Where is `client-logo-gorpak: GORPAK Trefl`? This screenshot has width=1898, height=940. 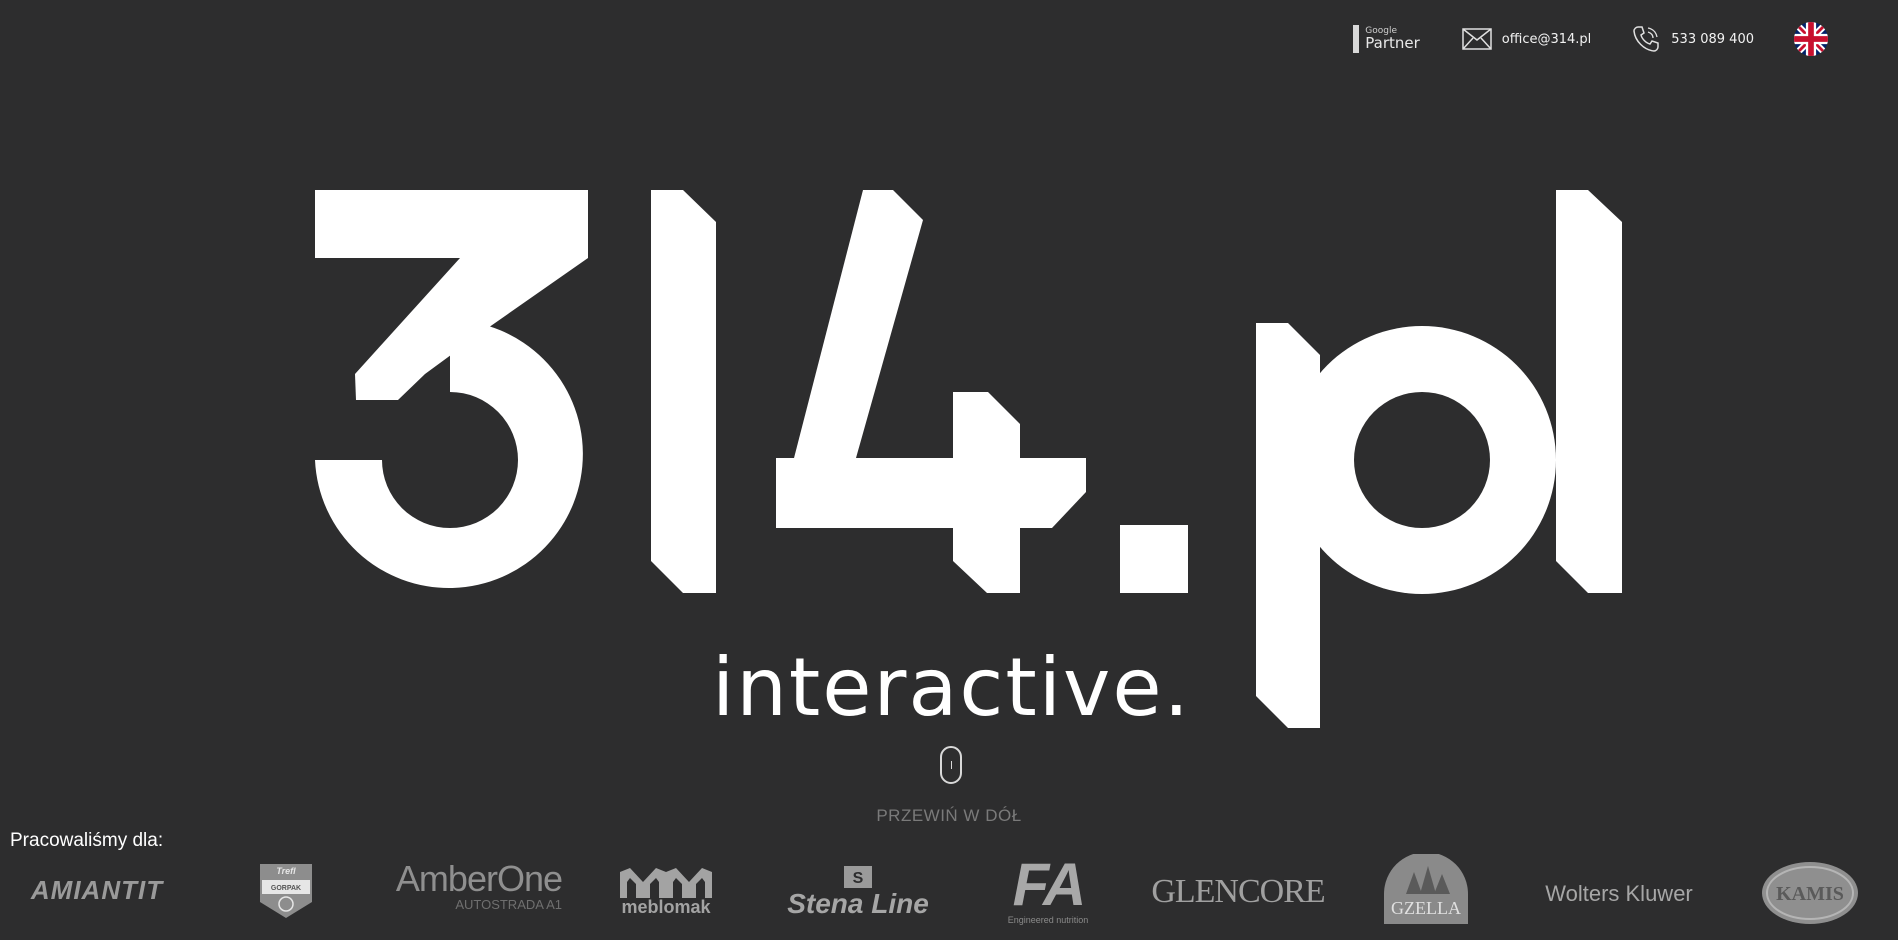 client-logo-gorpak: GORPAK Trefl is located at coordinates (286, 888).